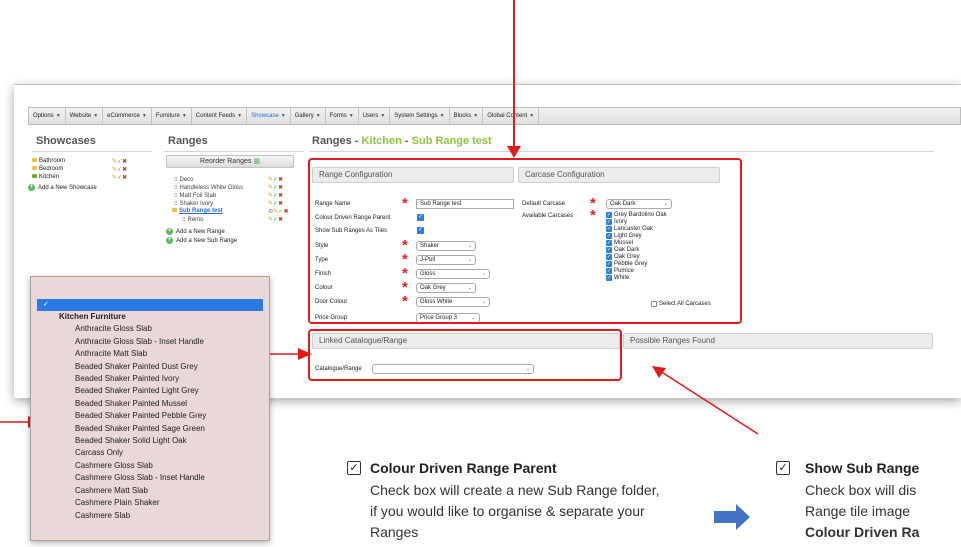 The image size is (961, 547). Describe the element at coordinates (234, 240) in the screenshot. I see `add-sub-range-link: + Add a New Sub Range` at that location.